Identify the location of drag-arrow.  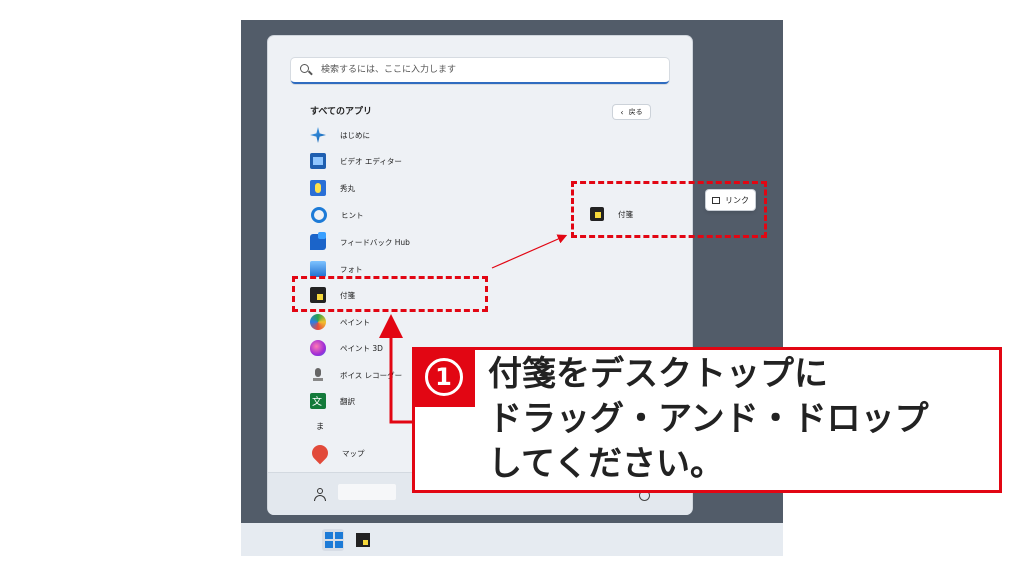
(529, 251).